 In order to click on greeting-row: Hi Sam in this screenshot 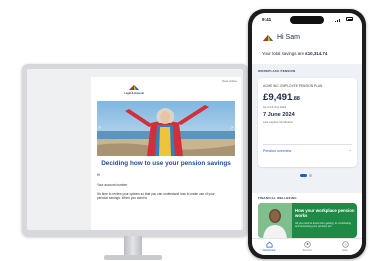, I will do `click(307, 39)`.